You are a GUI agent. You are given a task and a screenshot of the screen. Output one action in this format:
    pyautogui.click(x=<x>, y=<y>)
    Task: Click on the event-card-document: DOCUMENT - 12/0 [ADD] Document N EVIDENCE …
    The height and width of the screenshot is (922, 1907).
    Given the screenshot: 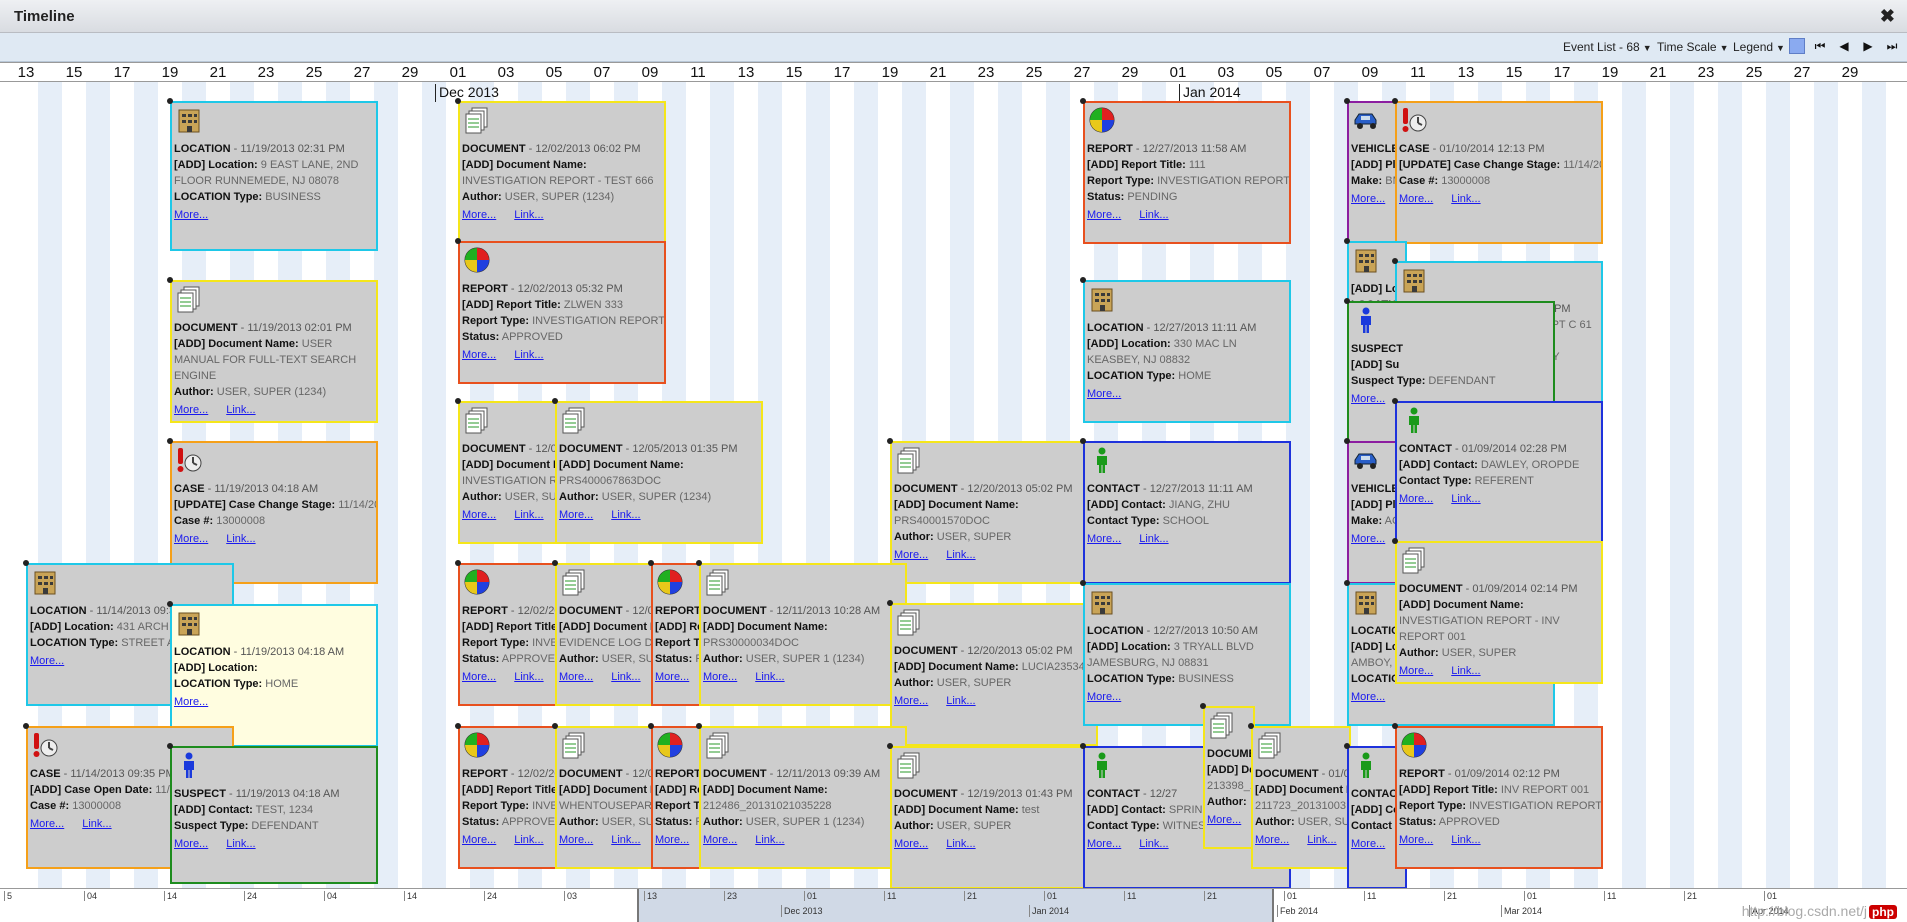 What is the action you would take?
    pyautogui.click(x=605, y=634)
    